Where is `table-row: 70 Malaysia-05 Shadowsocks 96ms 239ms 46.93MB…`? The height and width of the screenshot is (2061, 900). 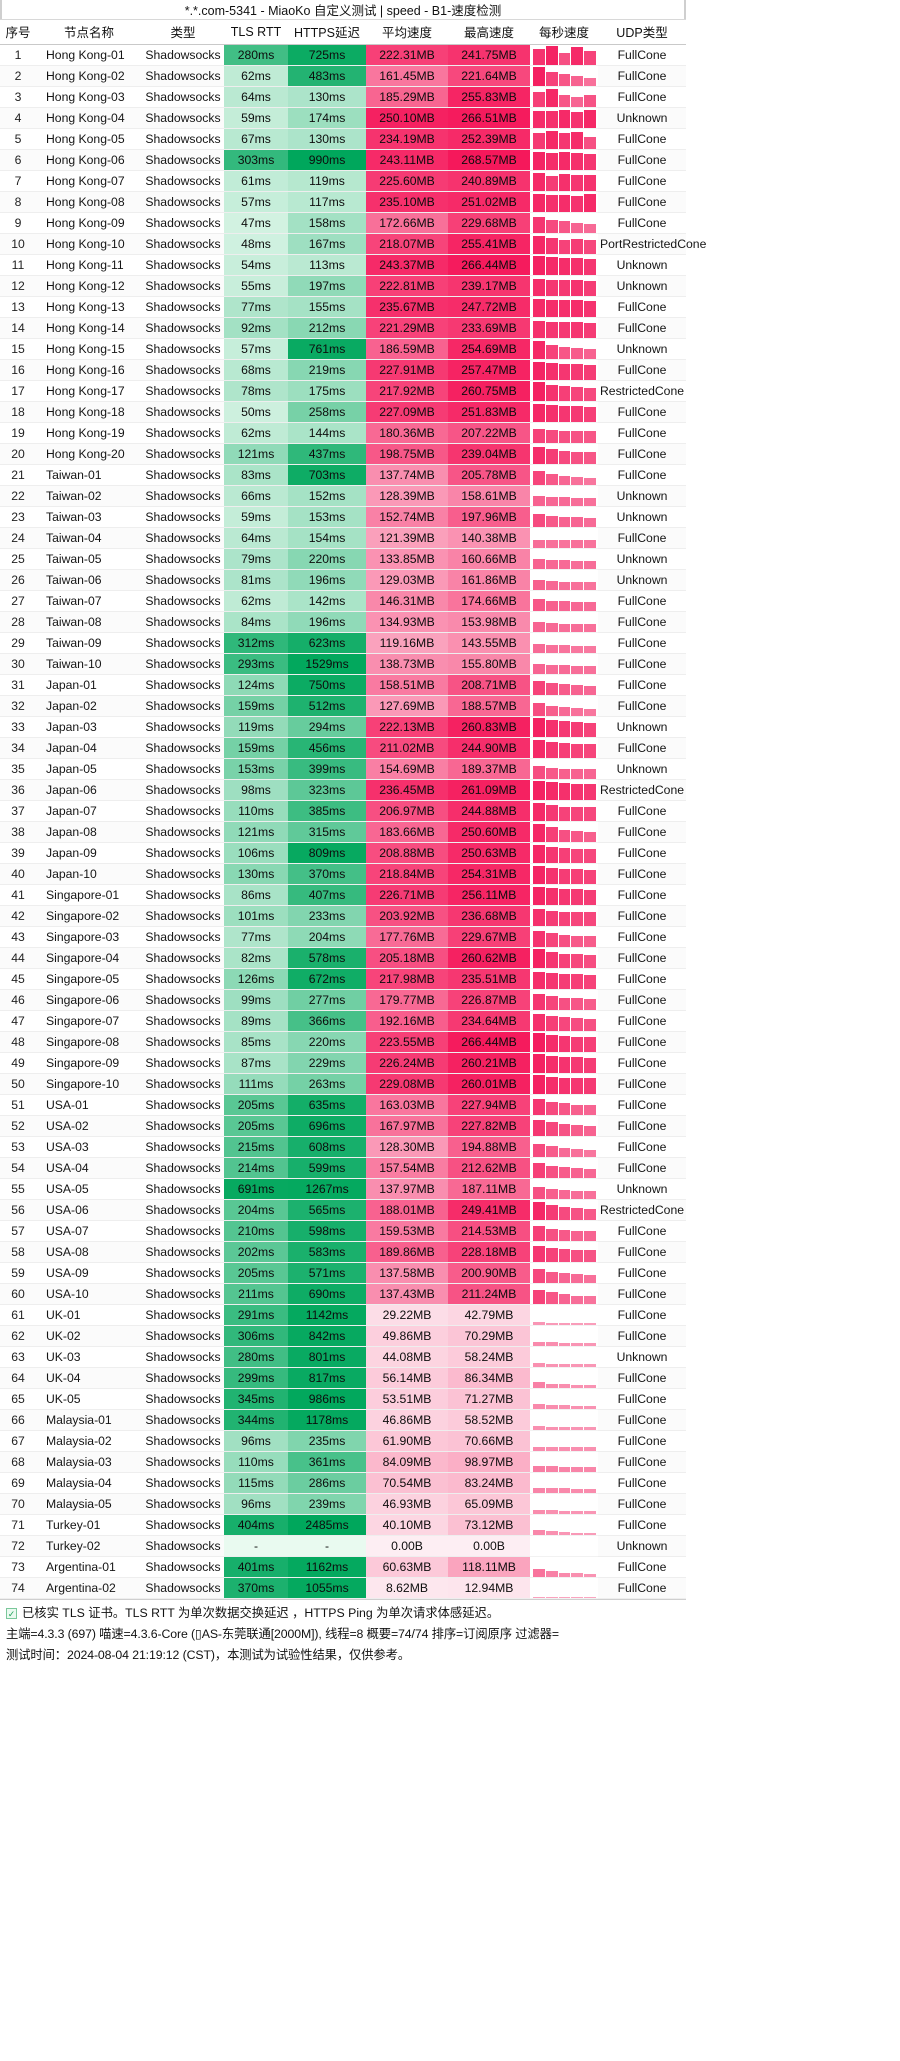 table-row: 70 Malaysia-05 Shadowsocks 96ms 239ms 46.93MB… is located at coordinates (343, 1504).